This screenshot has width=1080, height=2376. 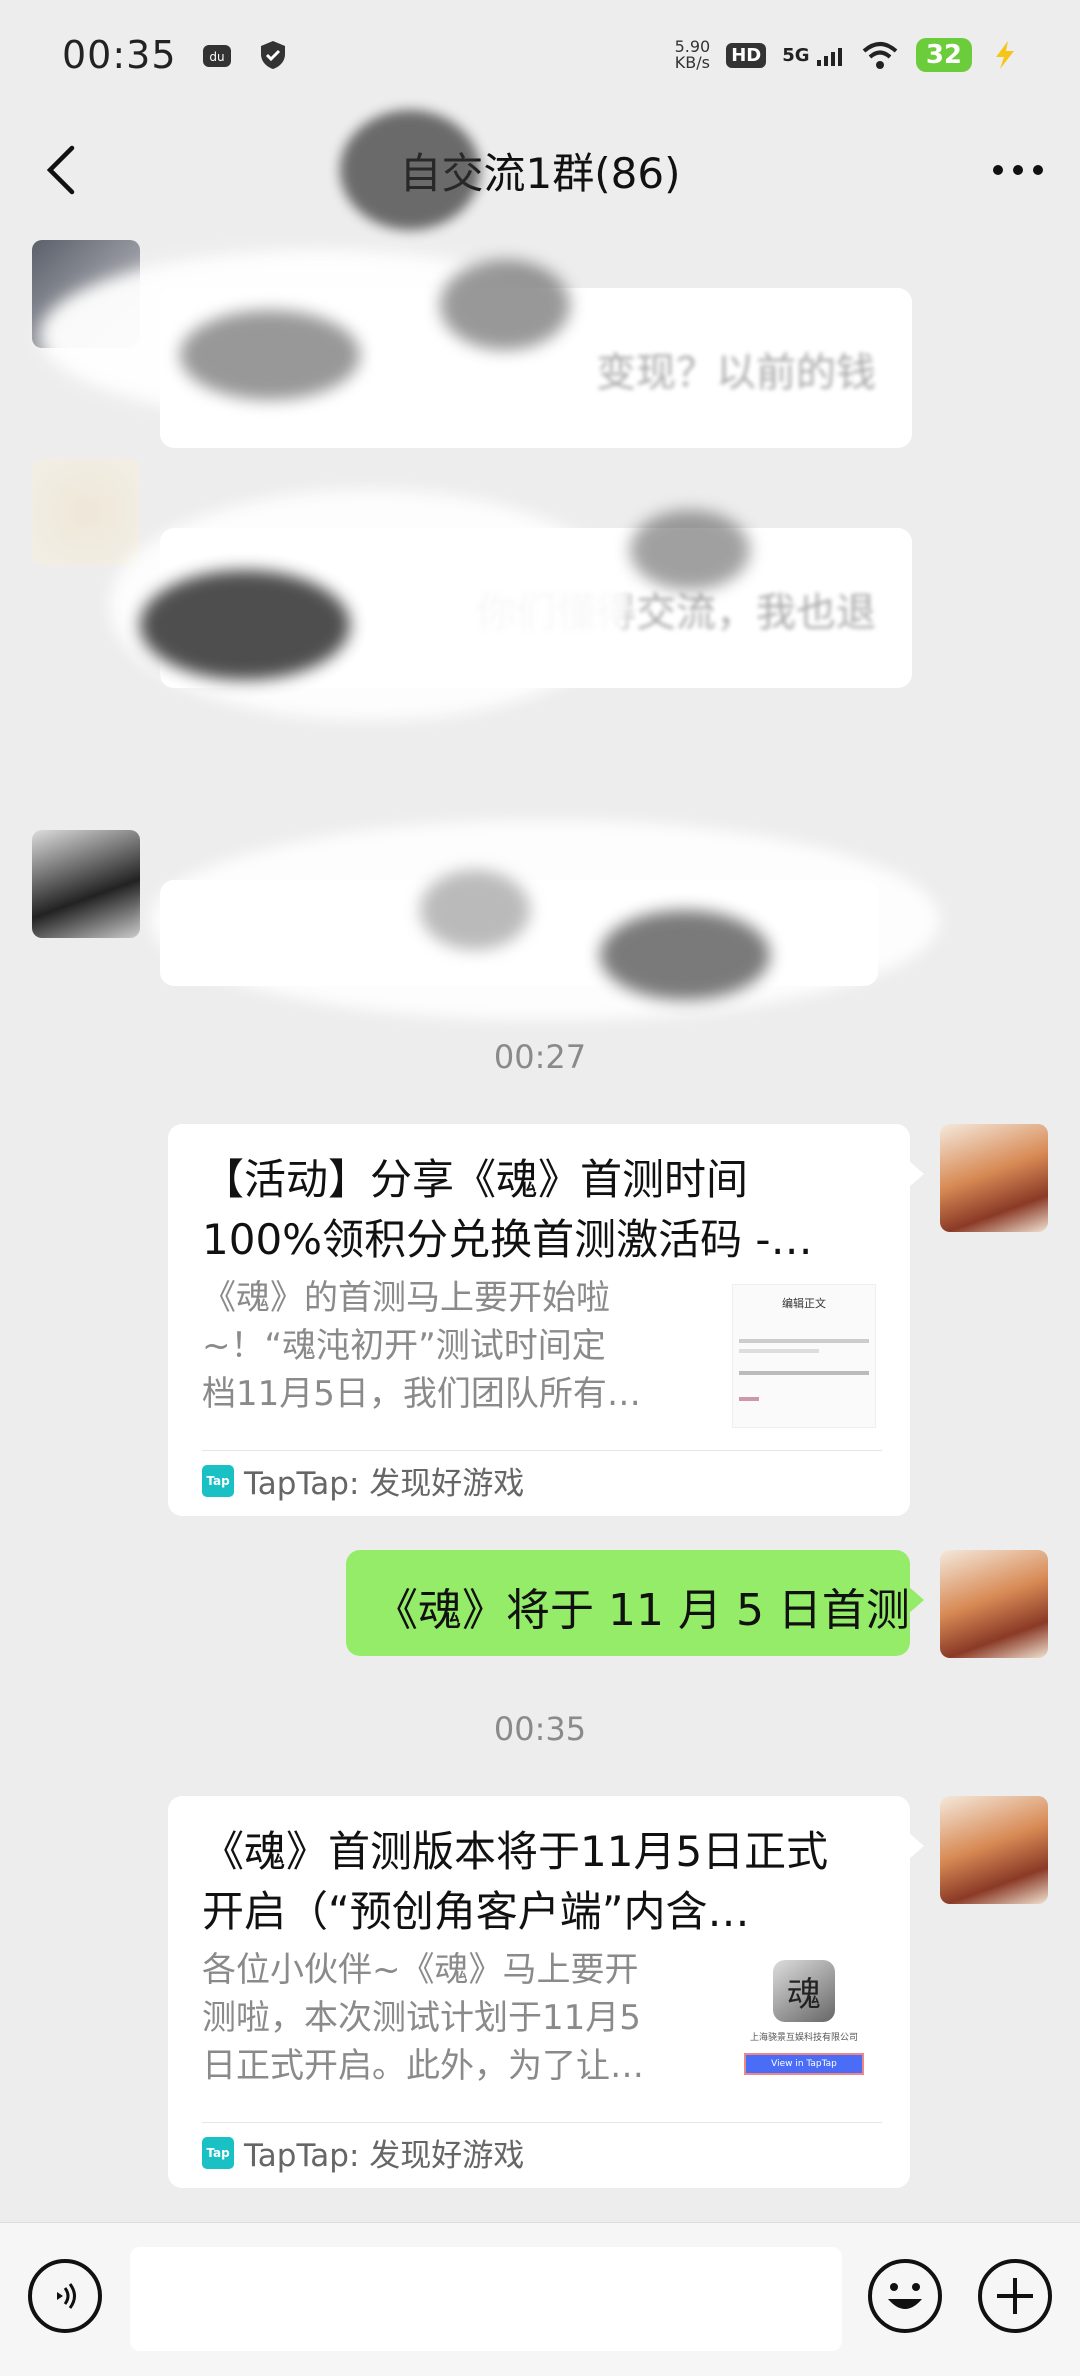 I want to click on svg-text: du, so click(x=216, y=57).